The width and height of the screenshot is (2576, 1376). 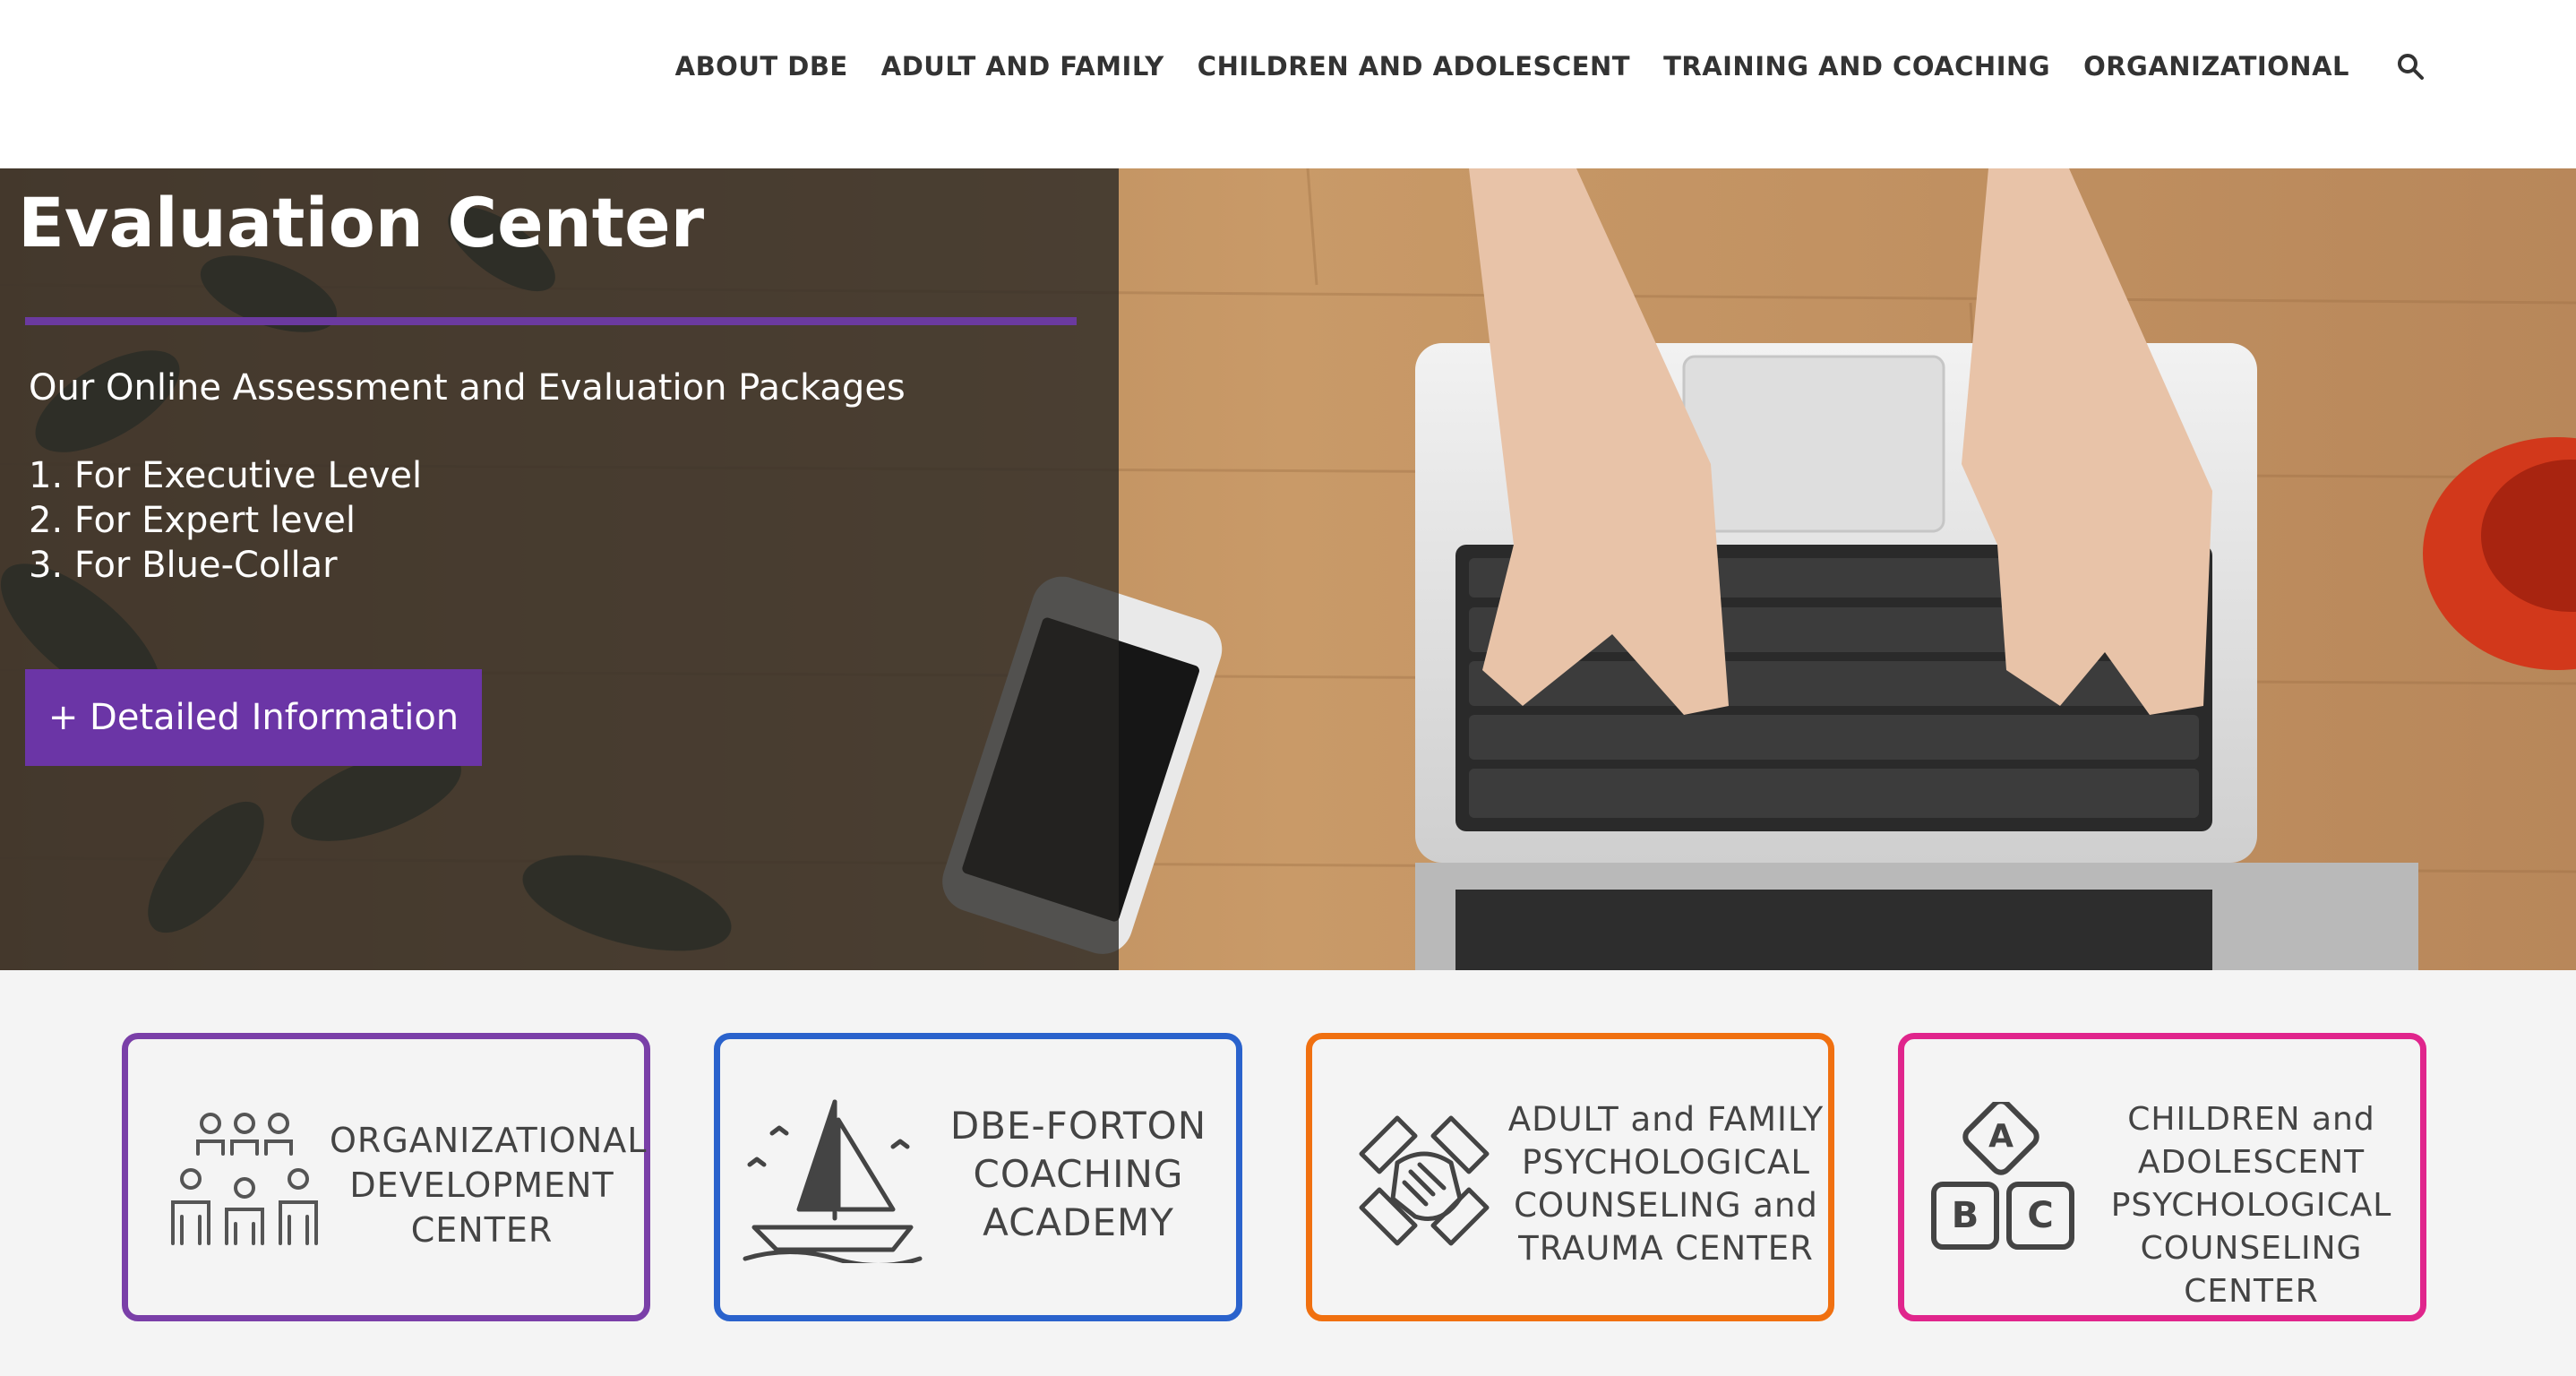 What do you see at coordinates (2002, 1176) in the screenshot?
I see `abc-blocks-icon: A B C` at bounding box center [2002, 1176].